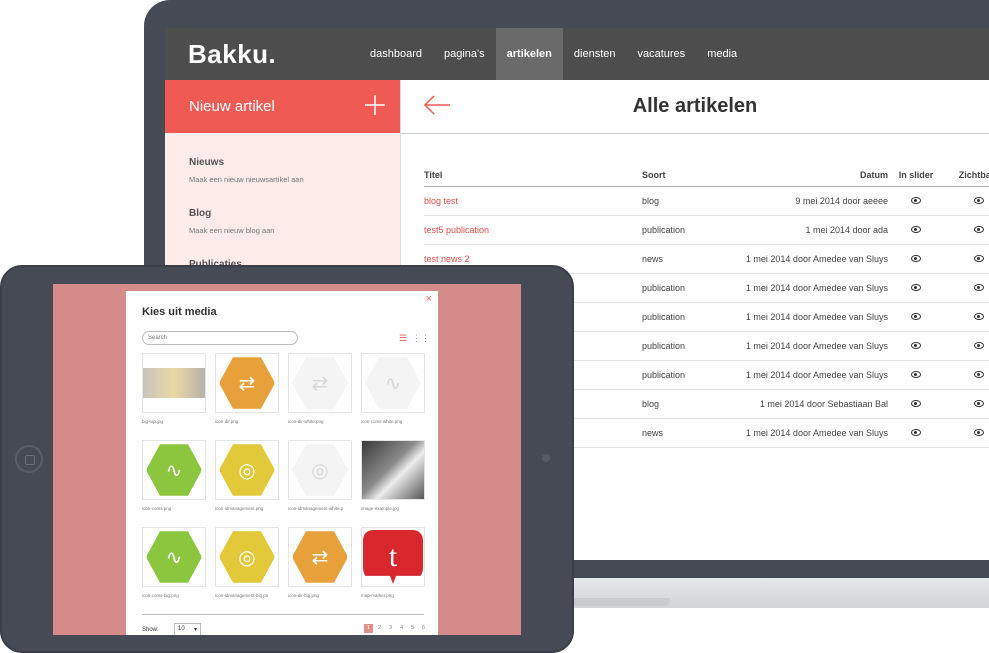 The width and height of the screenshot is (989, 653). Describe the element at coordinates (379, 628) in the screenshot. I see `page-link: 2` at that location.